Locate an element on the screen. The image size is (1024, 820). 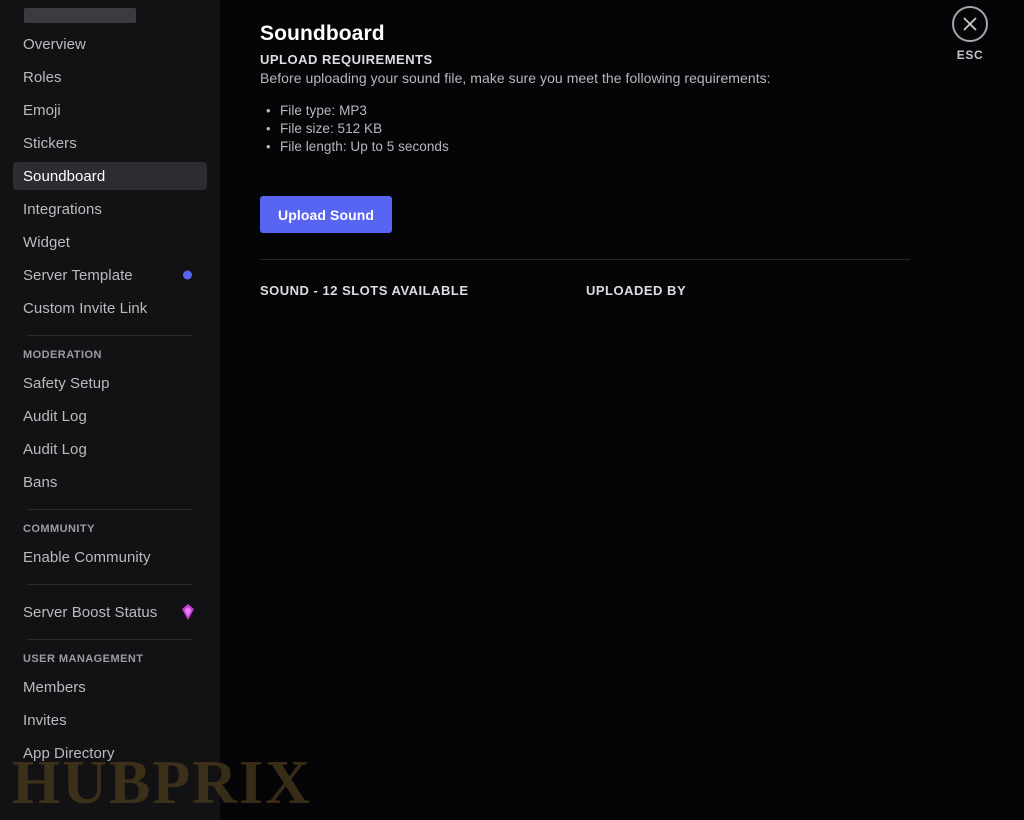
sidebar-item-label: Invites is located at coordinates (45, 720).